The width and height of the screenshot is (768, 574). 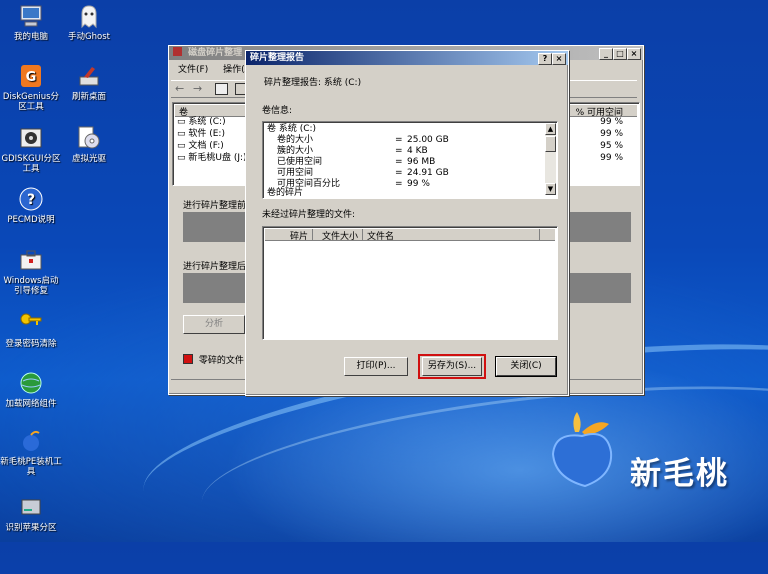 What do you see at coordinates (545, 59) in the screenshot?
I see `help-button: ?` at bounding box center [545, 59].